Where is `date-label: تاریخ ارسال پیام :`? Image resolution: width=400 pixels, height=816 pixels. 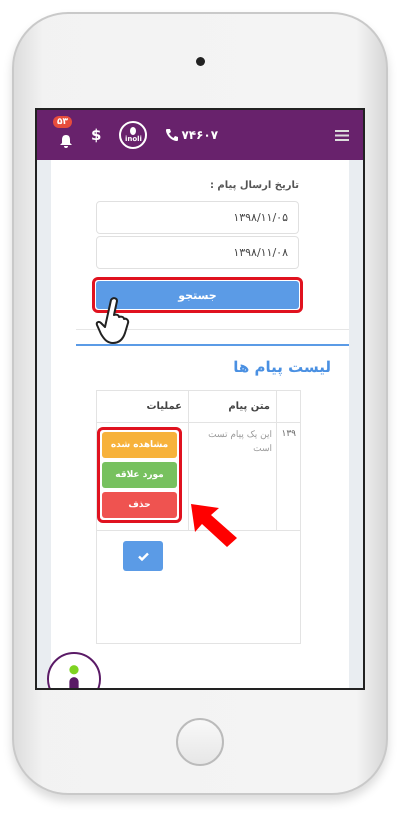 date-label: تاریخ ارسال پیام : is located at coordinates (253, 185).